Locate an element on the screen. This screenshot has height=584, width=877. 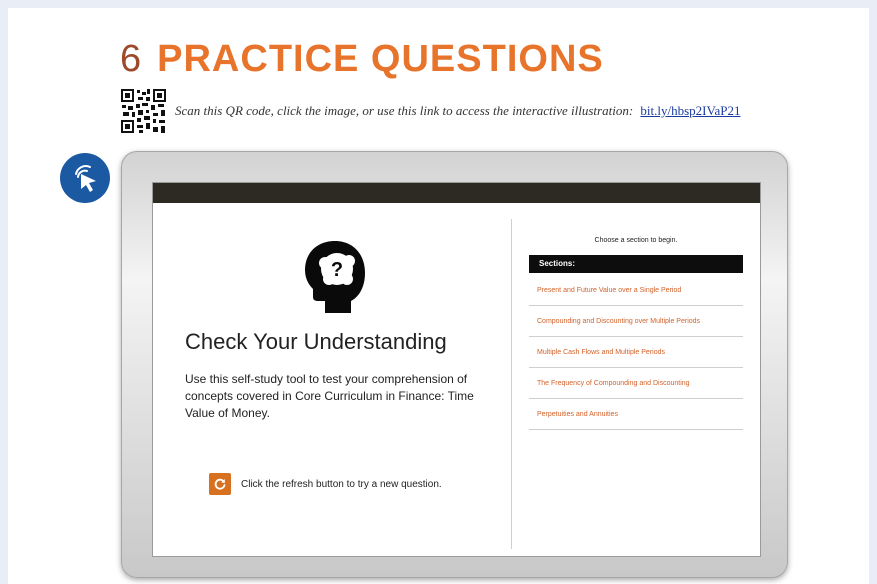
refresh-button is located at coordinates (220, 484).